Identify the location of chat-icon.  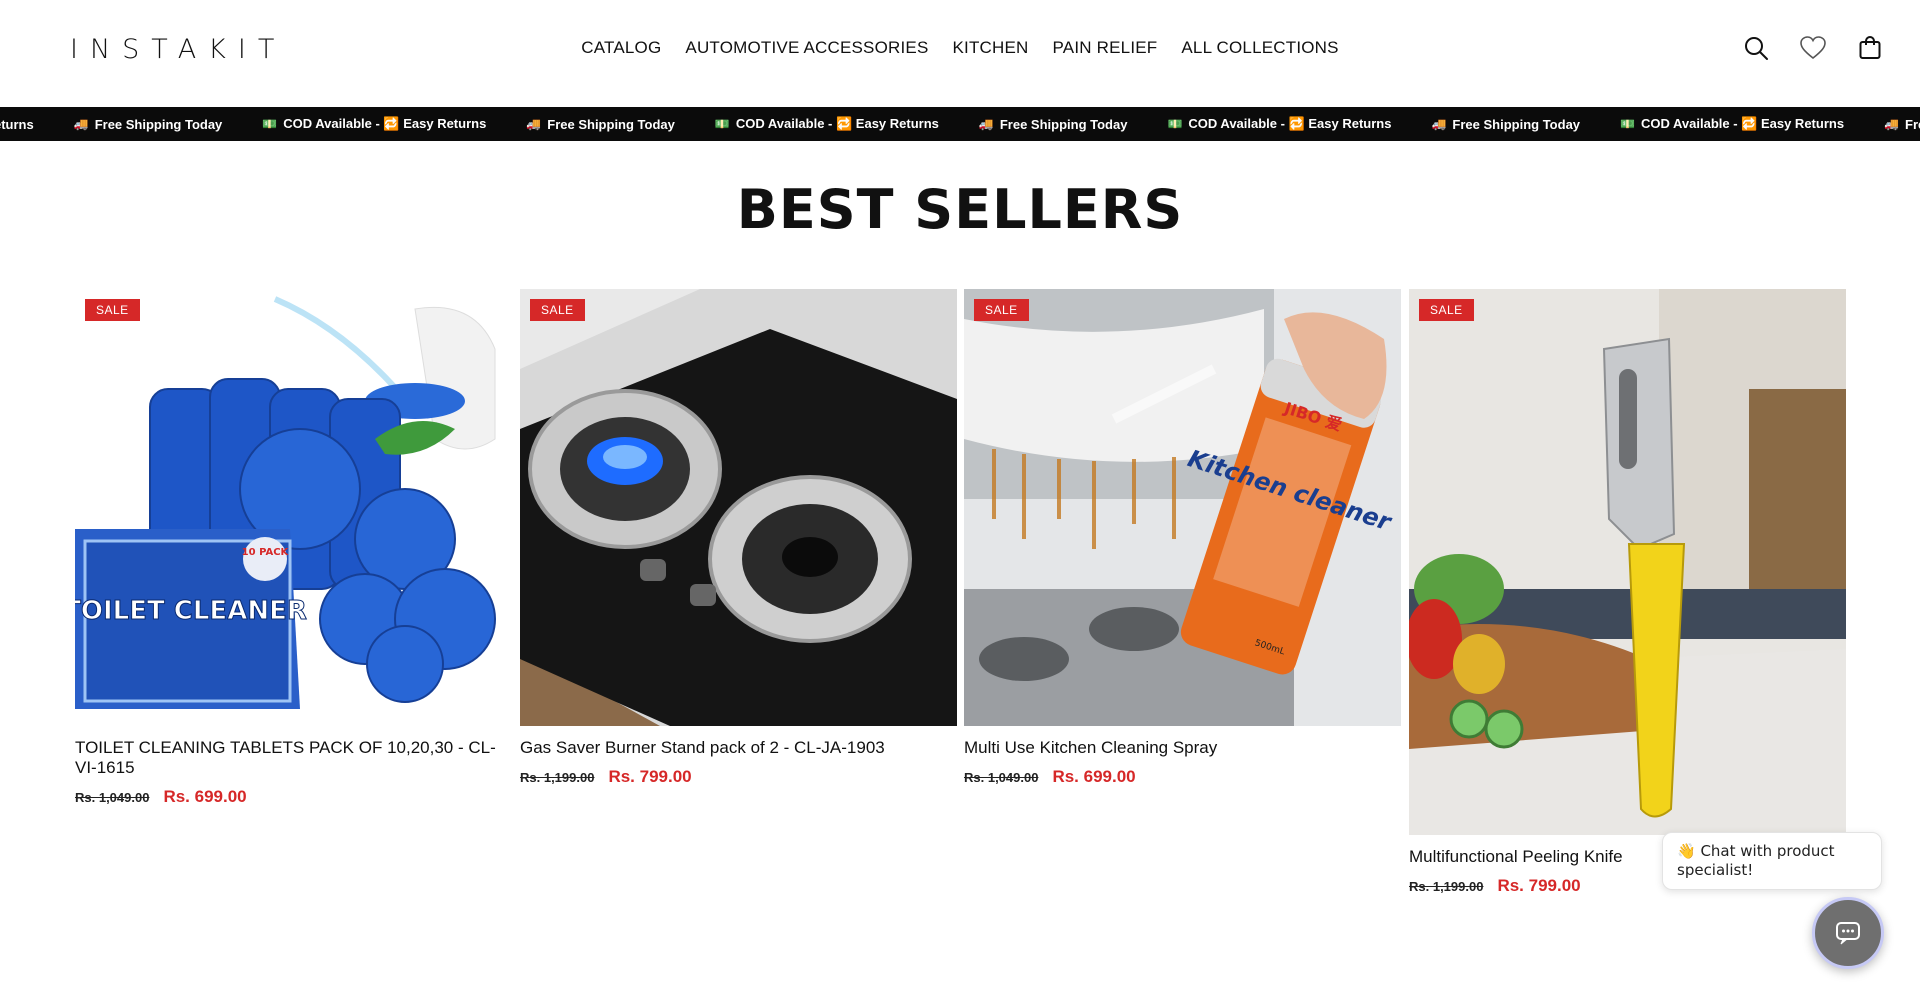
(1848, 933).